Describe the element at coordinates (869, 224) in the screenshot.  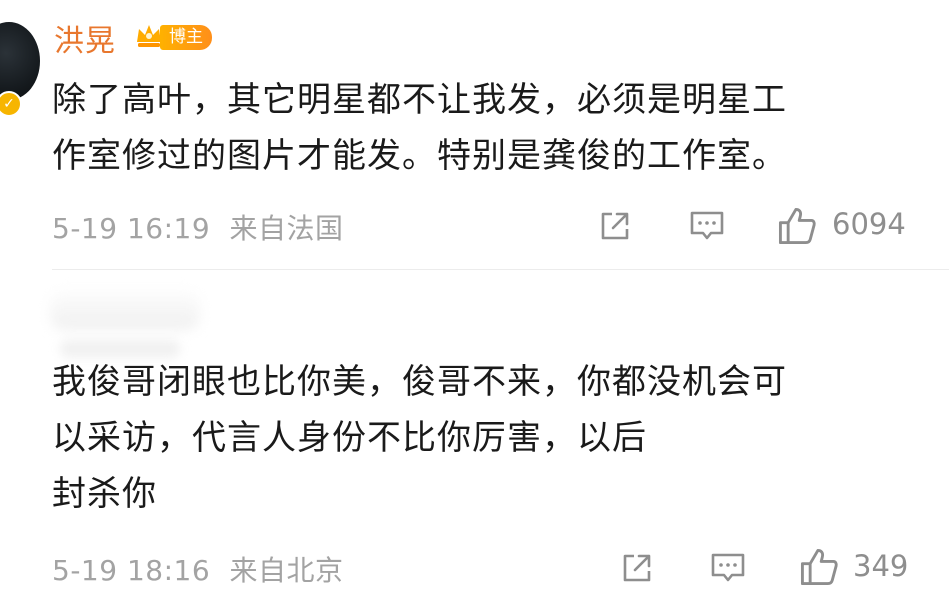
I see `like-count: 6094` at that location.